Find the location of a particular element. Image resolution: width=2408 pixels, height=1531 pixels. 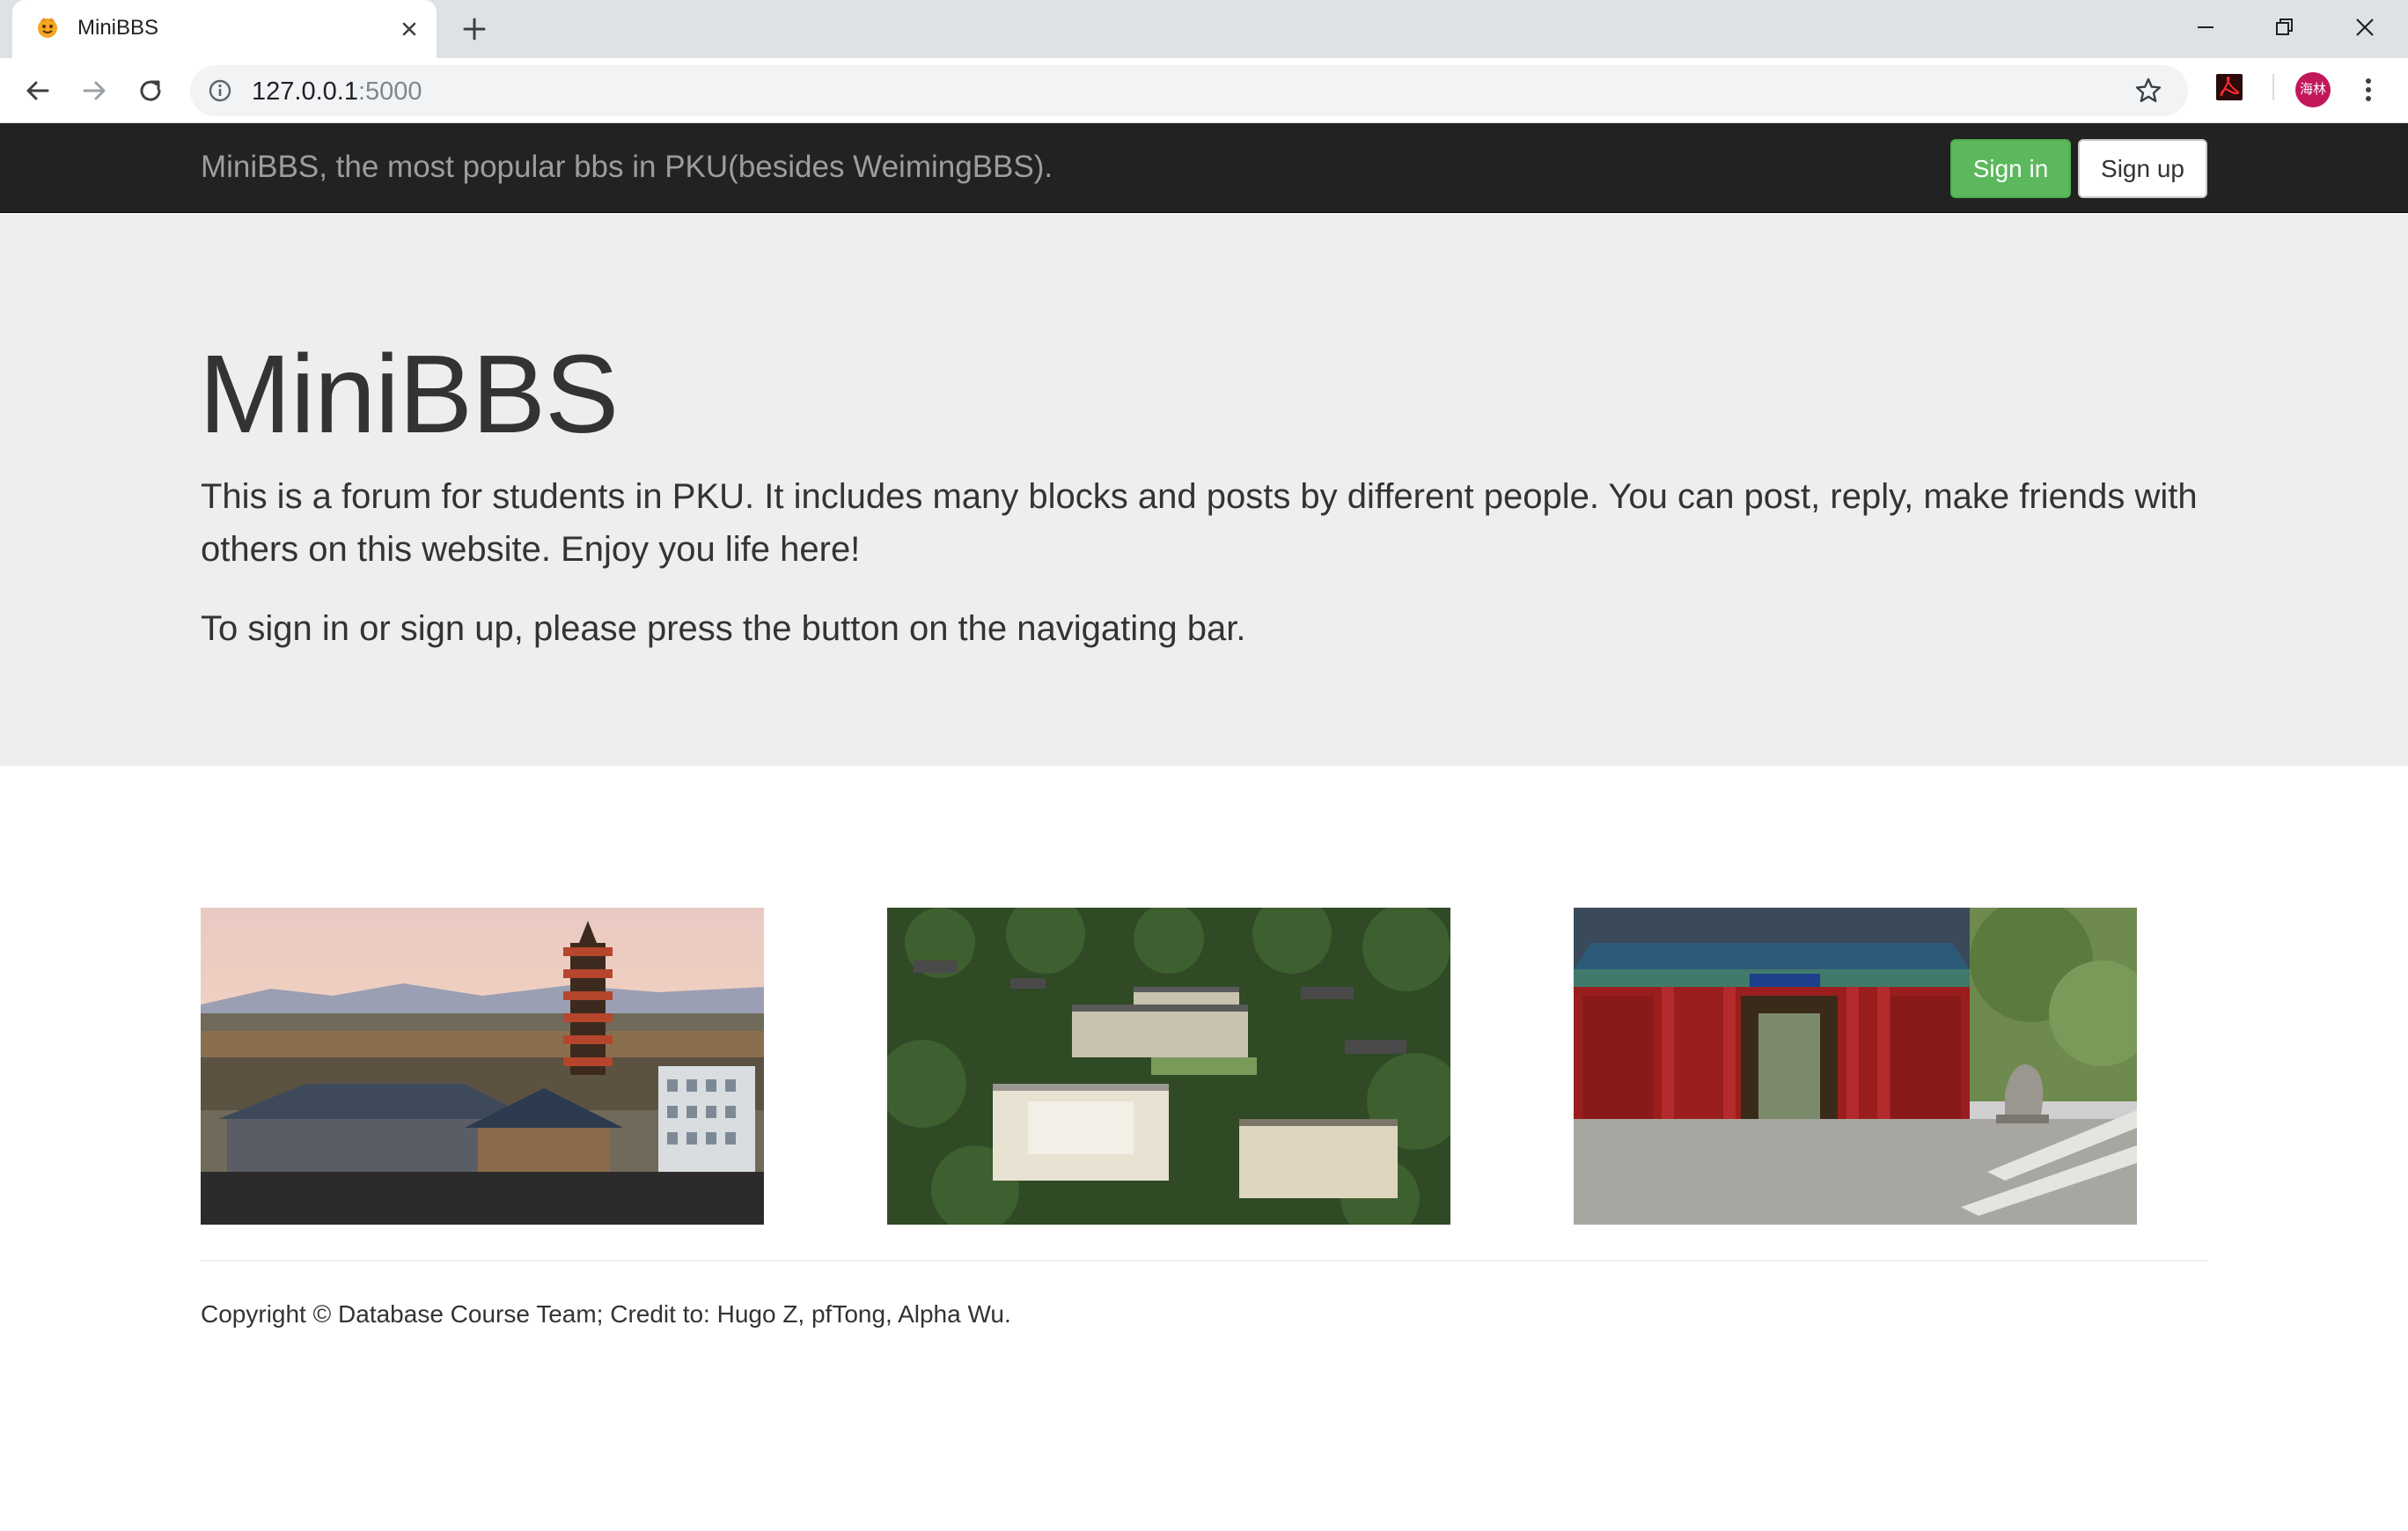

page-title: MiniBBS is located at coordinates (409, 394).